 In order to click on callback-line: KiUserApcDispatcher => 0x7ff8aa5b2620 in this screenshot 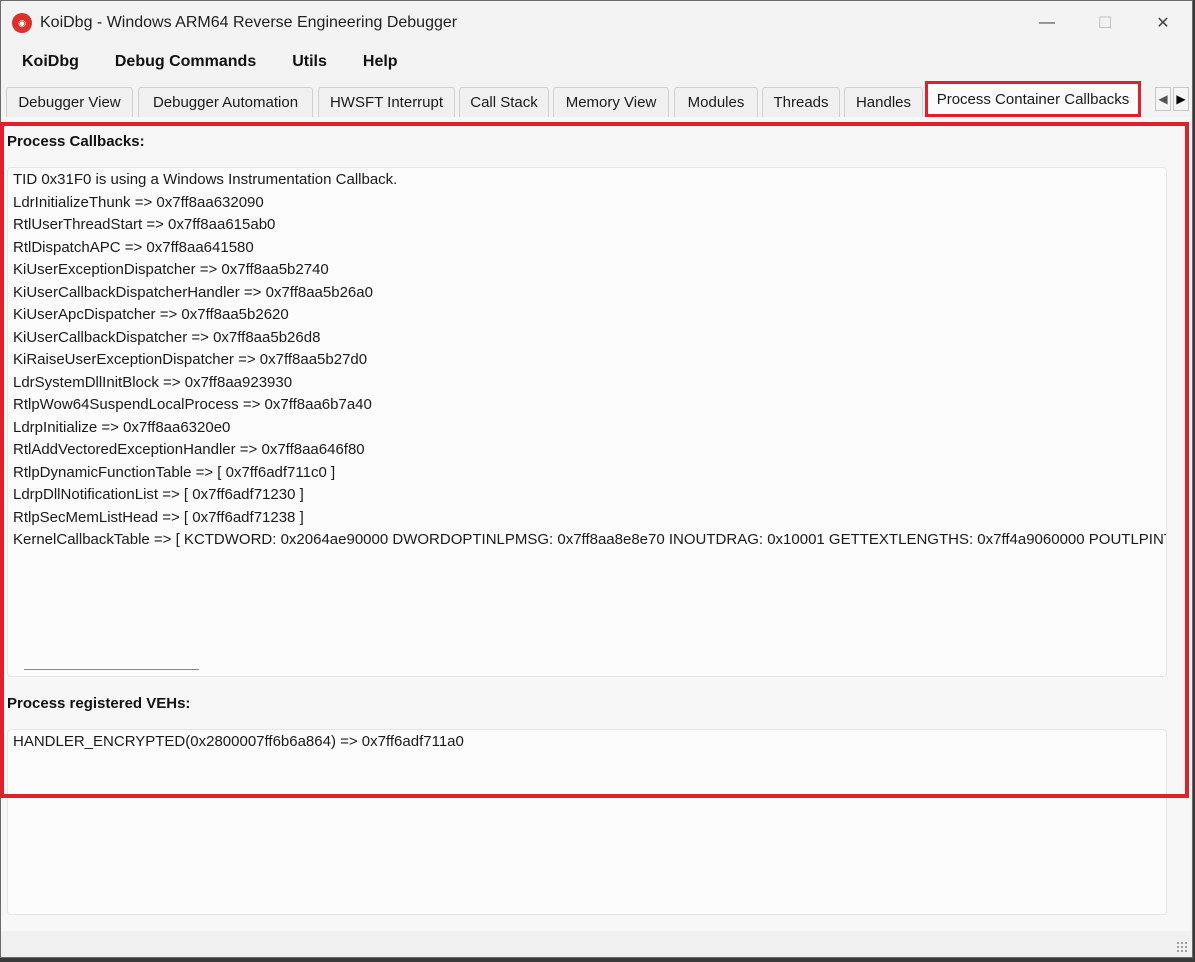, I will do `click(151, 314)`.